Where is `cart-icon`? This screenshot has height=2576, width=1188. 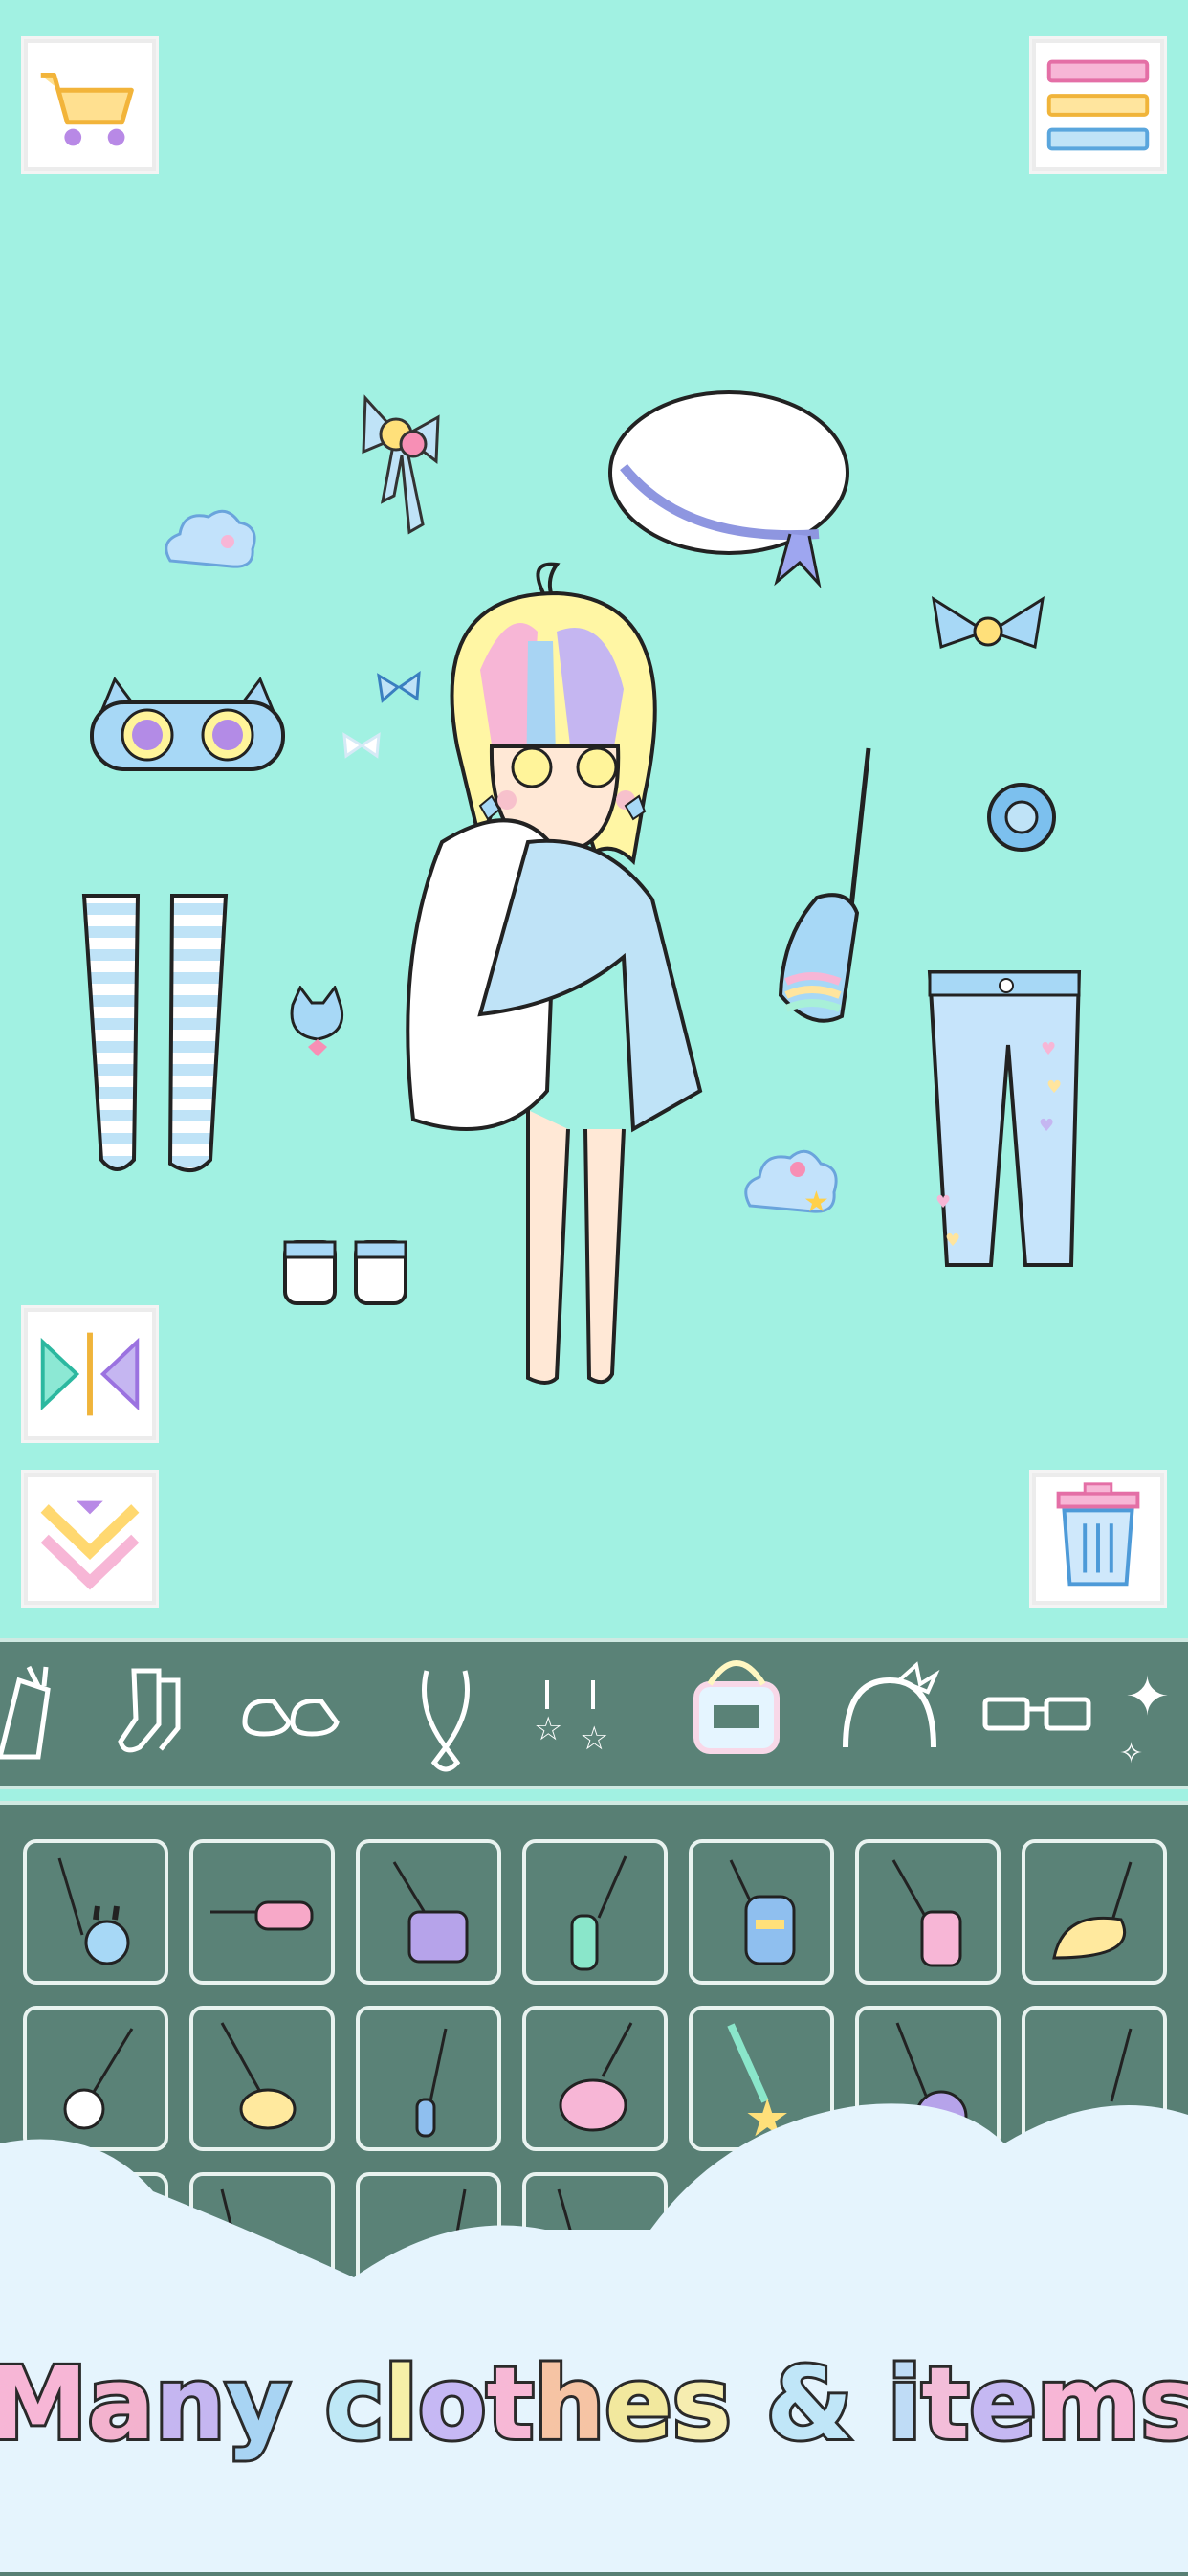
cart-icon is located at coordinates (87, 109).